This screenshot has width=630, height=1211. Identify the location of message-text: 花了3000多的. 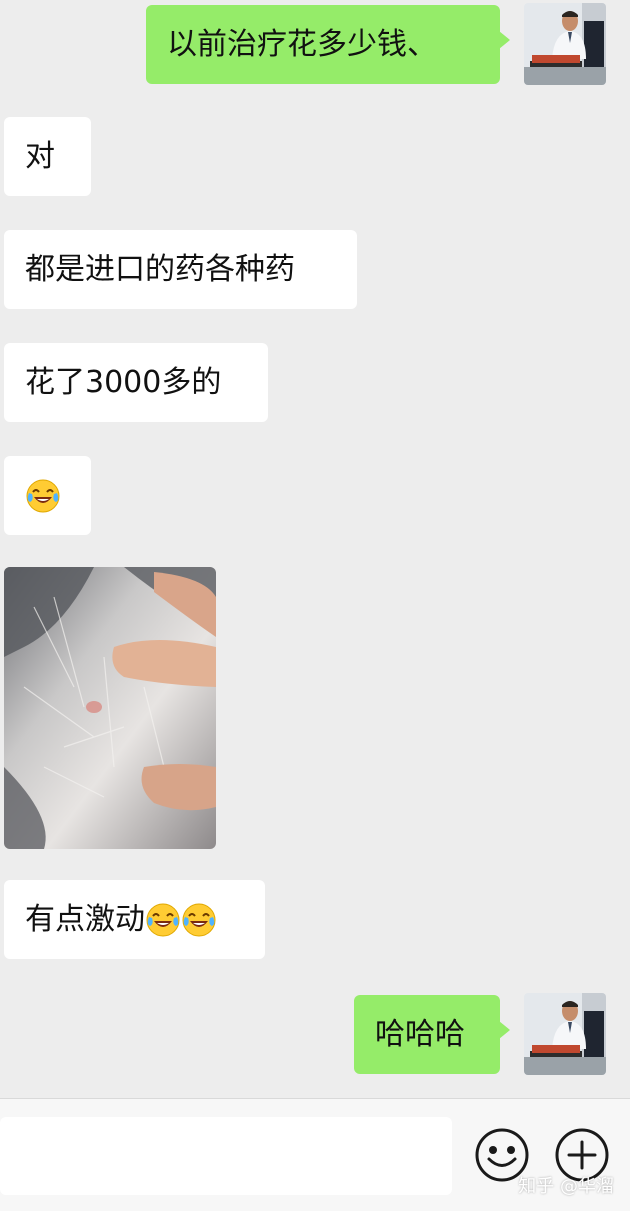
(123, 382).